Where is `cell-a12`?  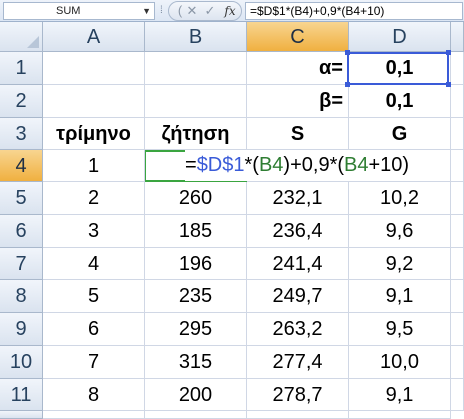
cell-a12 is located at coordinates (94, 415).